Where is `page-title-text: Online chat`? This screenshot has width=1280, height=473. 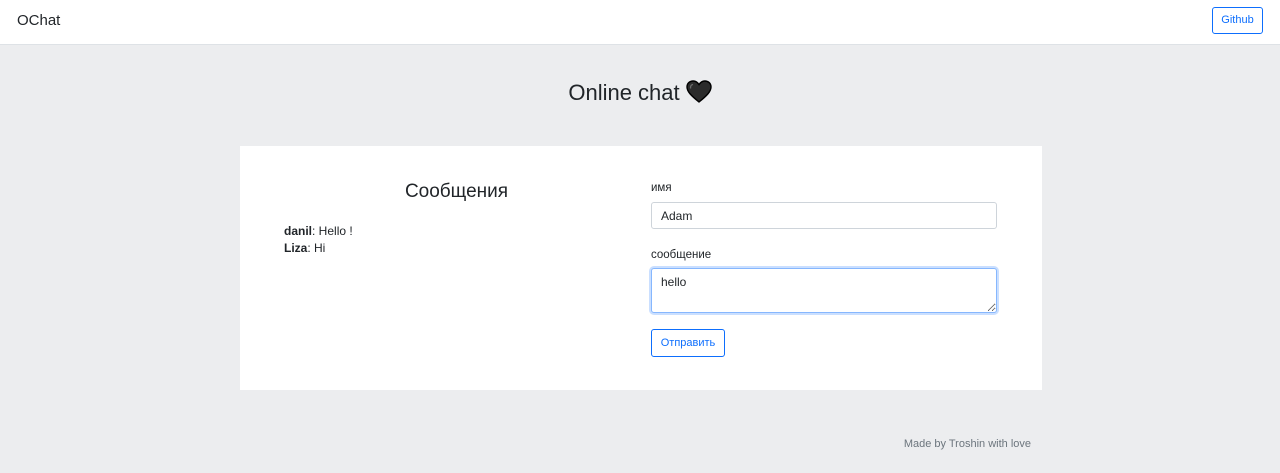 page-title-text: Online chat is located at coordinates (624, 92).